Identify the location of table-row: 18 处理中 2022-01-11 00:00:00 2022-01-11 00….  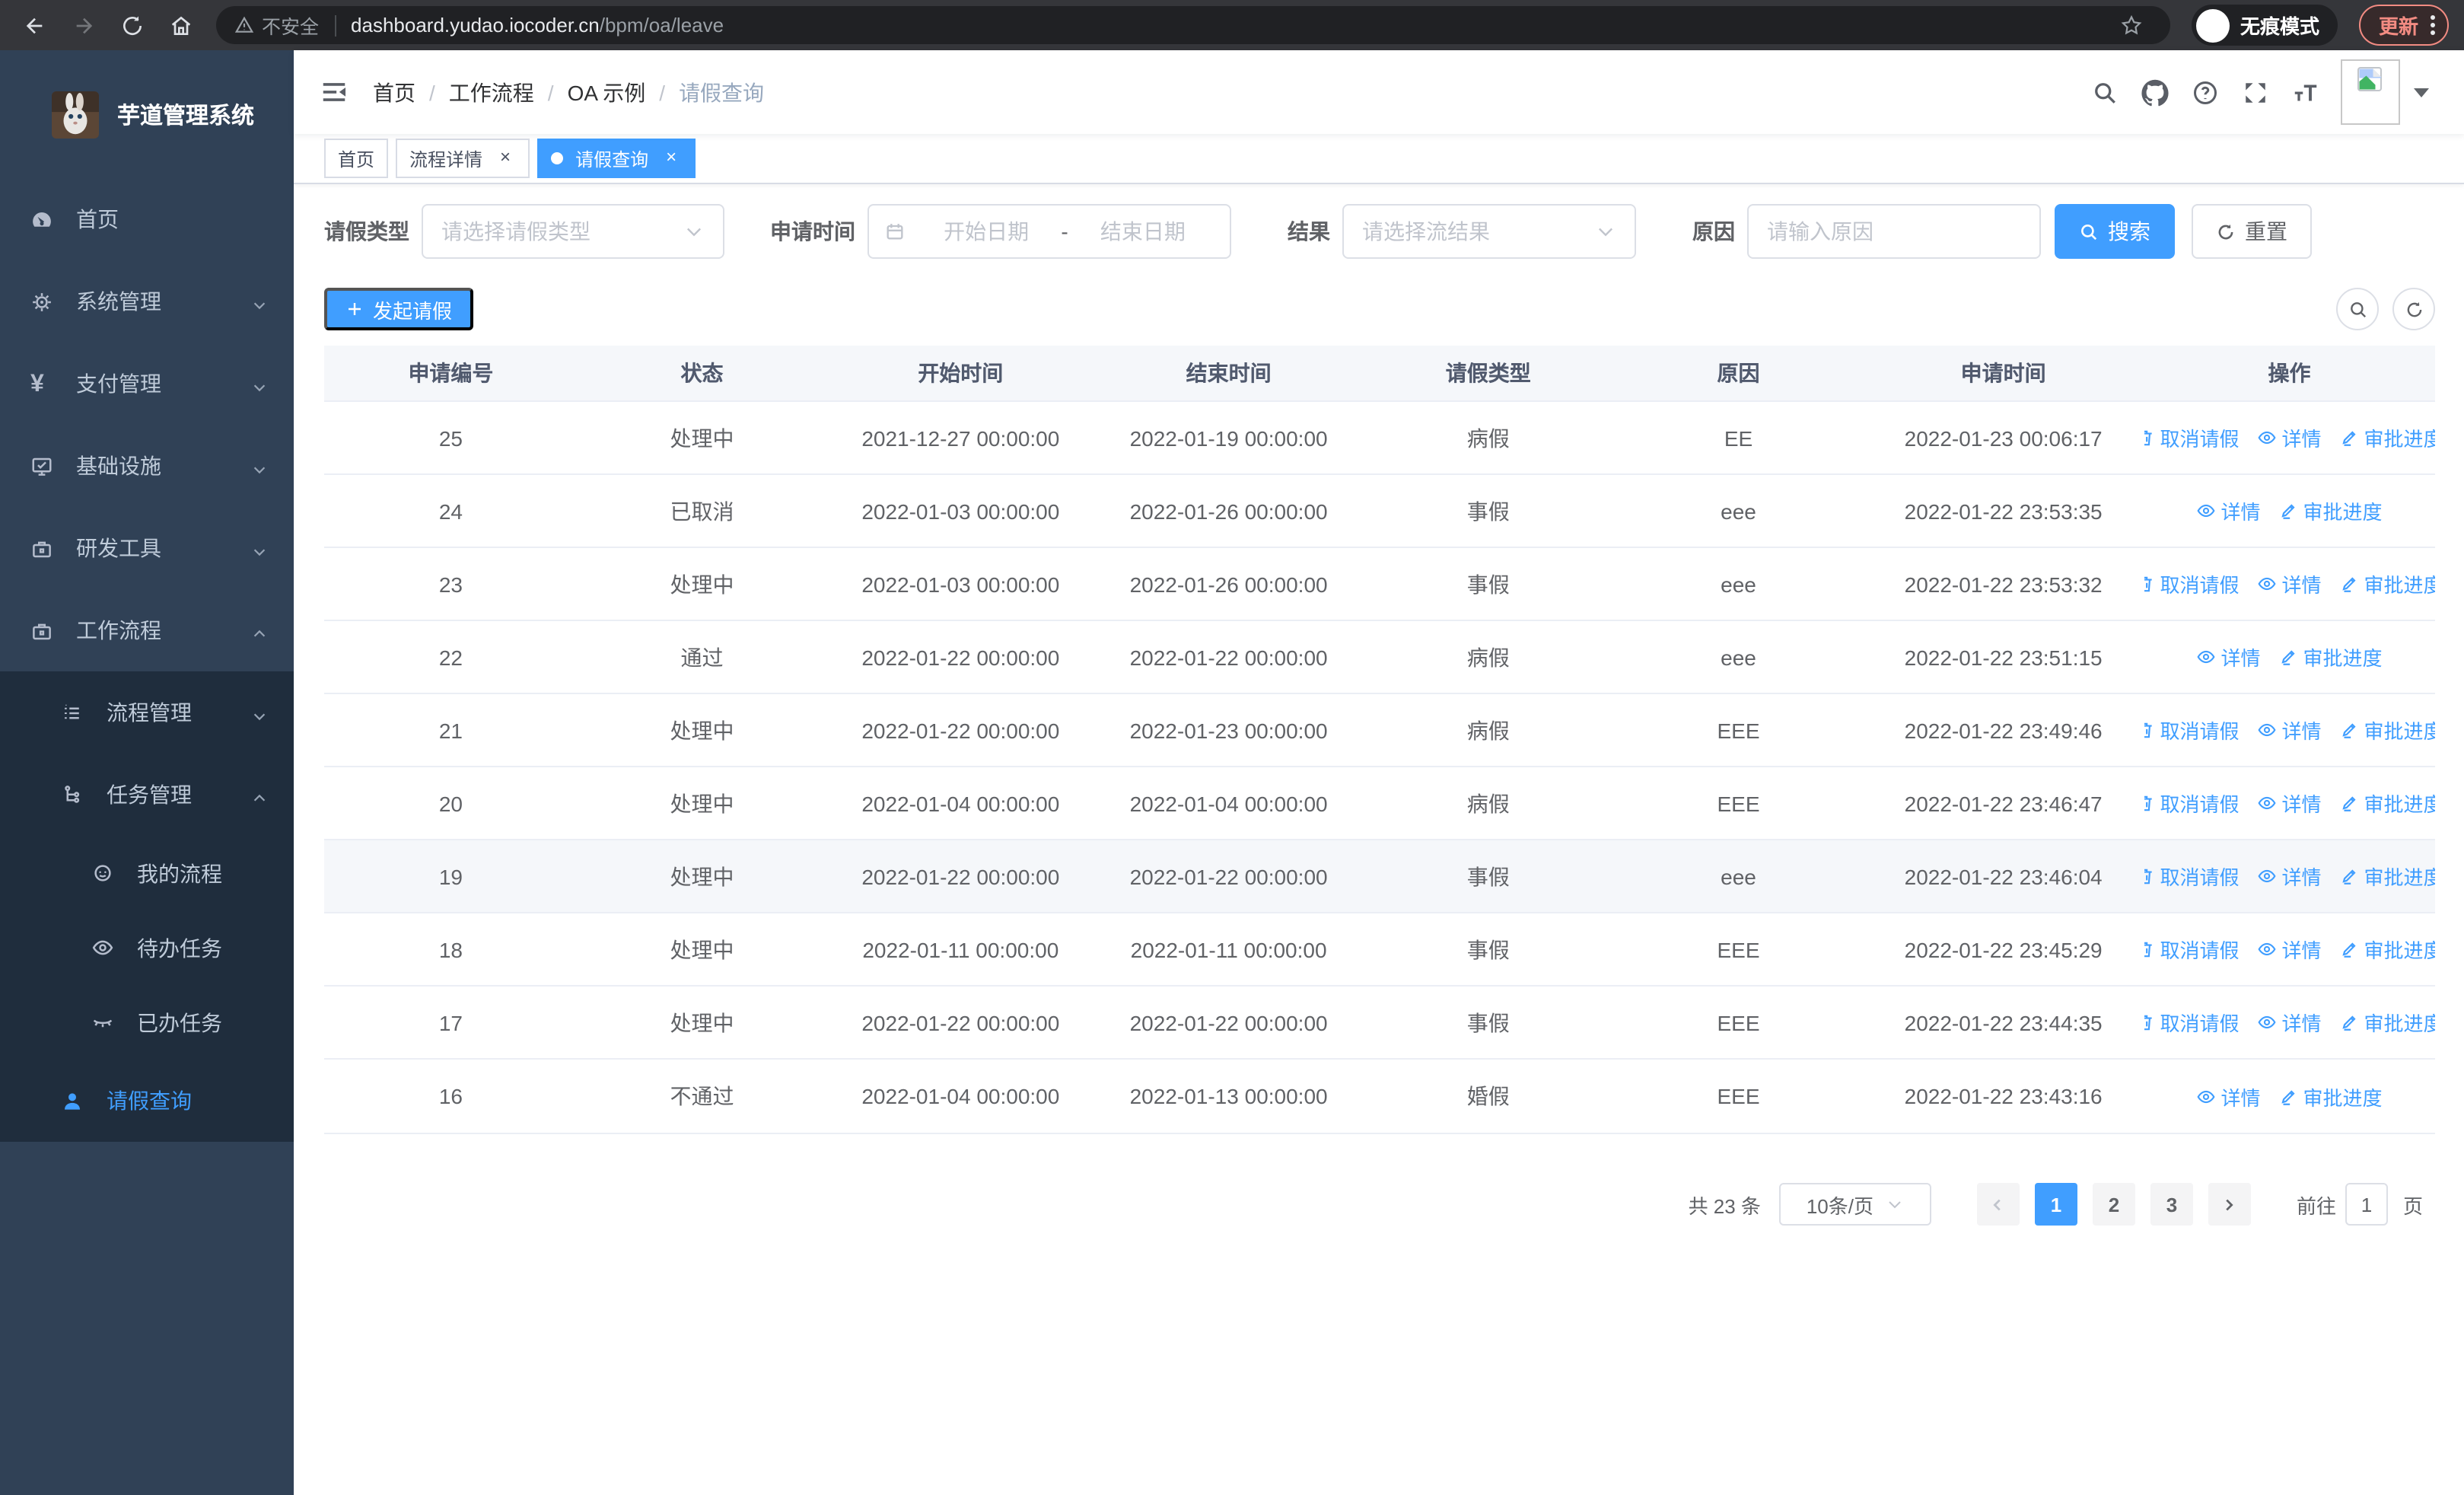
(1379, 950).